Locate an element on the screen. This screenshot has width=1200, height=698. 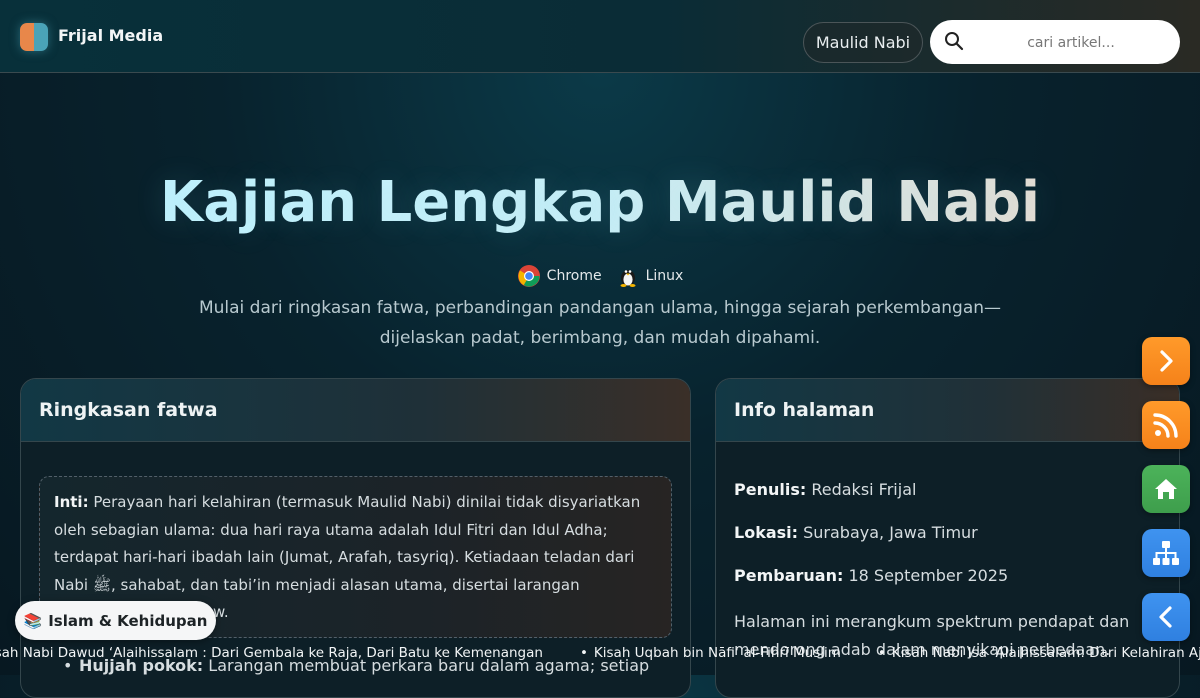
browser-badges: Chrome Linux is located at coordinates (600, 276).